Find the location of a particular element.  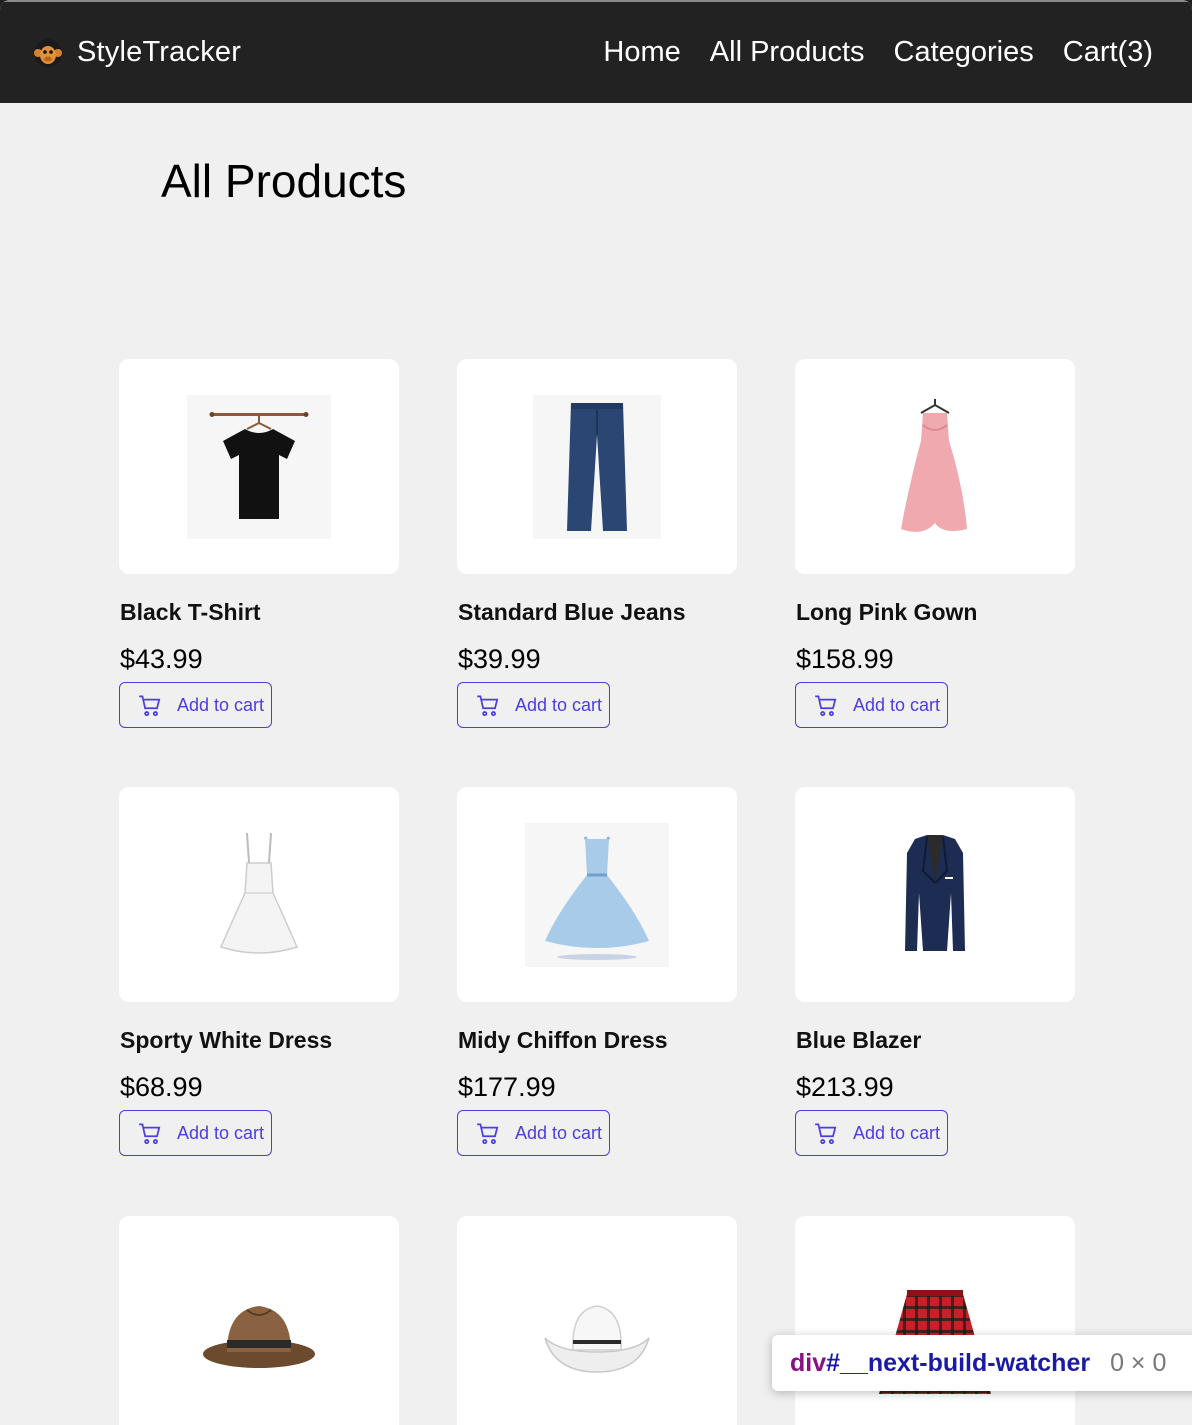

product-name: Blue Blazer is located at coordinates (935, 1040).